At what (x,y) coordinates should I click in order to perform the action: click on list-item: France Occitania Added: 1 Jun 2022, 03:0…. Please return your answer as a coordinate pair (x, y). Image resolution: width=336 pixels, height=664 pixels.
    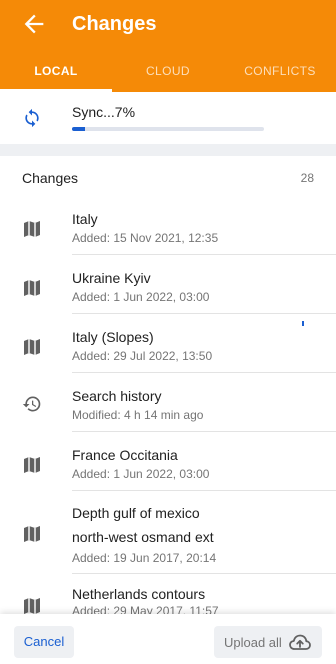
    Looking at the image, I should click on (168, 461).